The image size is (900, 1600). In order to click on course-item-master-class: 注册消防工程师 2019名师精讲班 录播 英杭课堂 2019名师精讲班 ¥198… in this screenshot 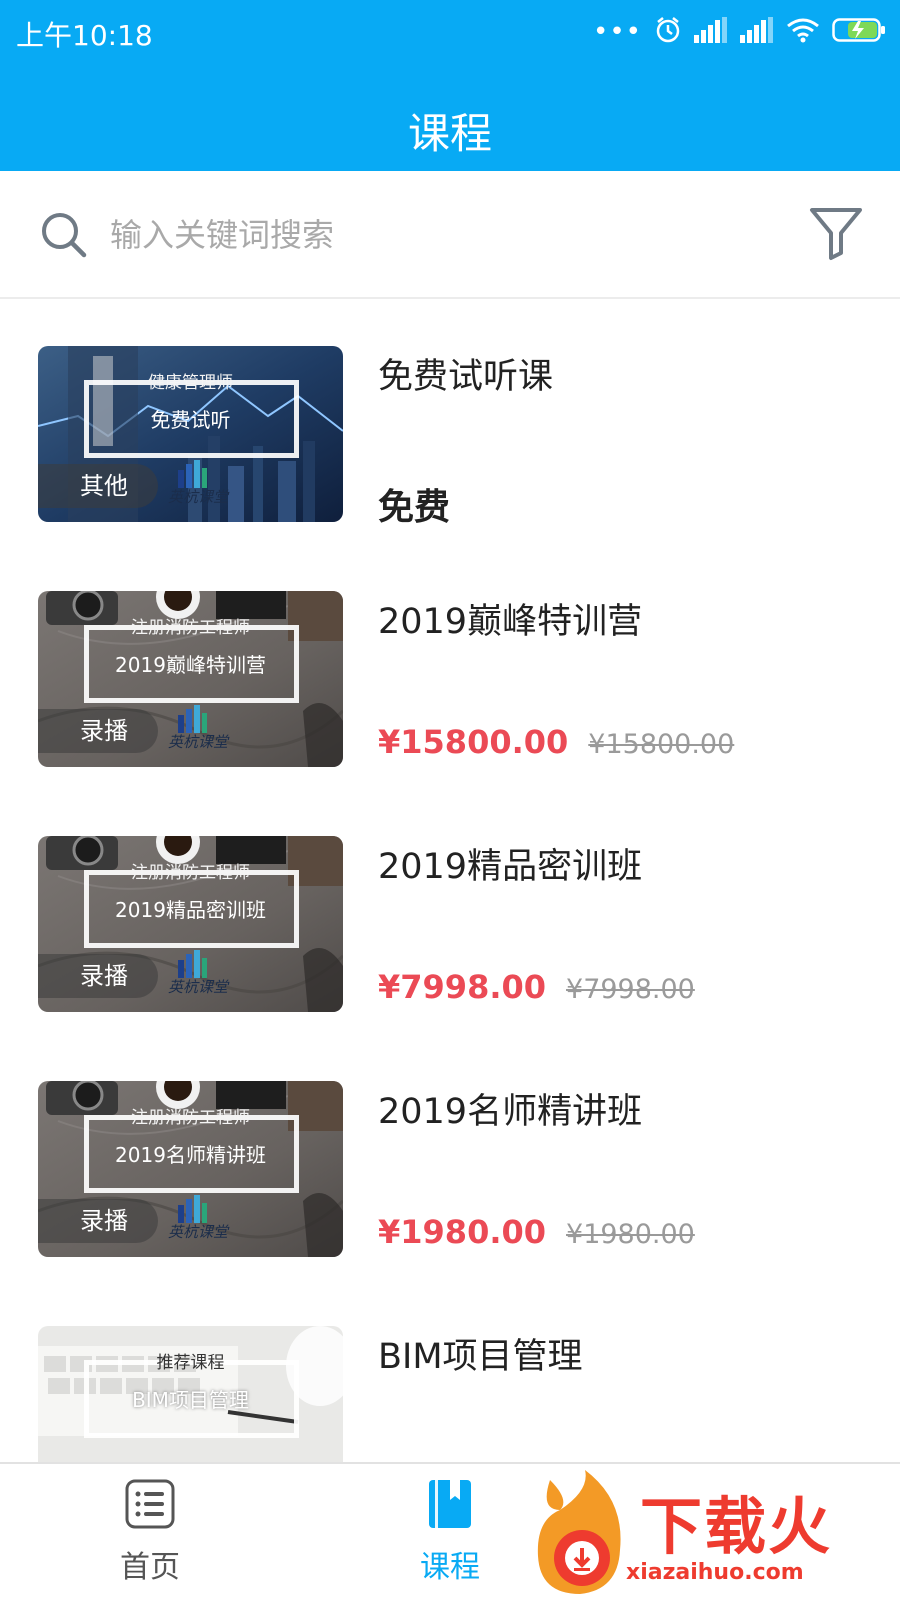, I will do `click(450, 1143)`.